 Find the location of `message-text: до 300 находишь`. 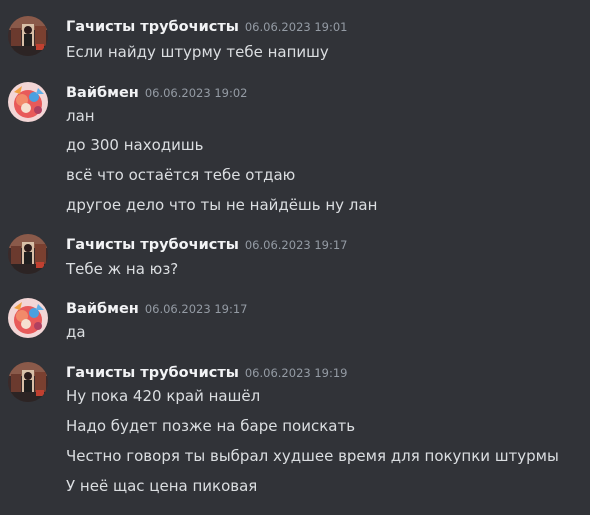

message-text: до 300 находишь is located at coordinates (135, 145).